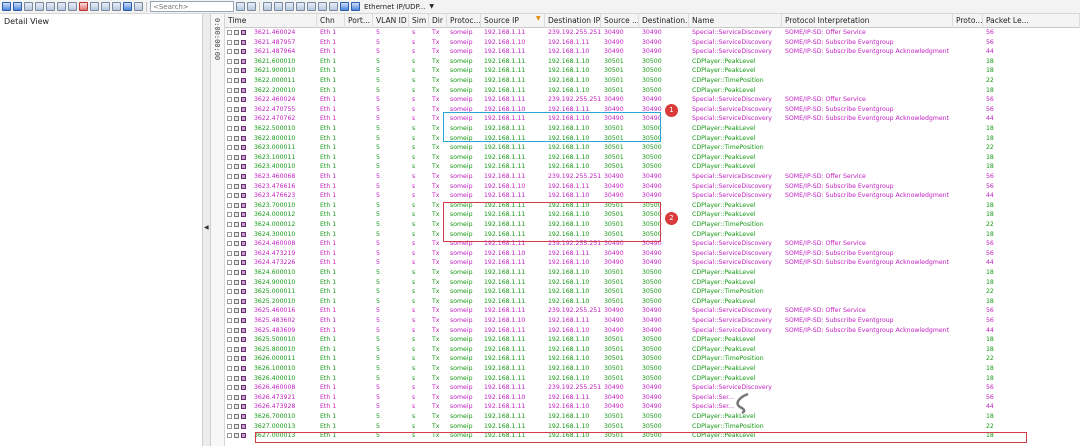 This screenshot has height=446, width=1080. I want to click on forward-icon, so click(251, 6).